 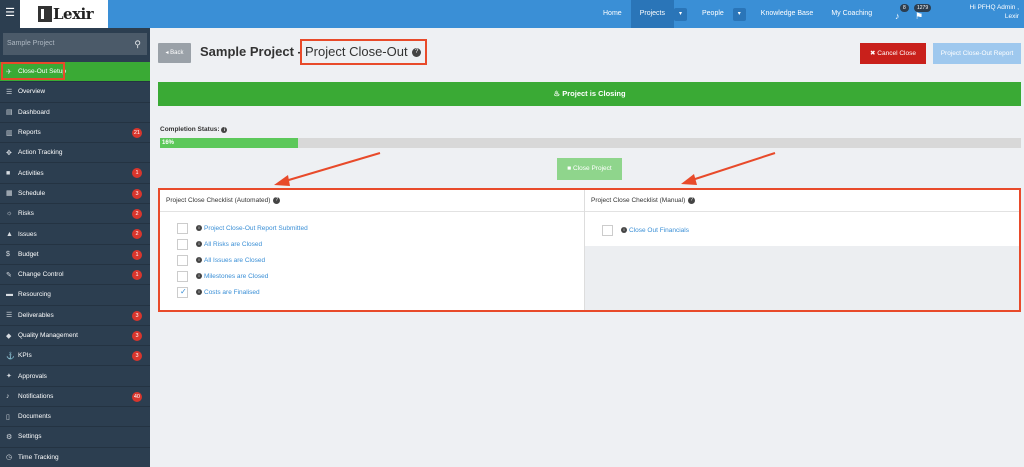 What do you see at coordinates (75, 275) in the screenshot?
I see `sidebar-item-change-control: ✎ Change Control 1` at bounding box center [75, 275].